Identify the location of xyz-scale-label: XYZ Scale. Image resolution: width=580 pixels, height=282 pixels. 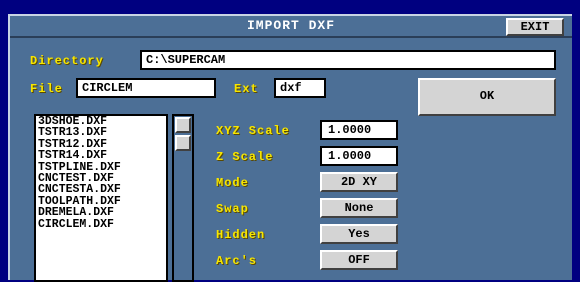
(253, 131).